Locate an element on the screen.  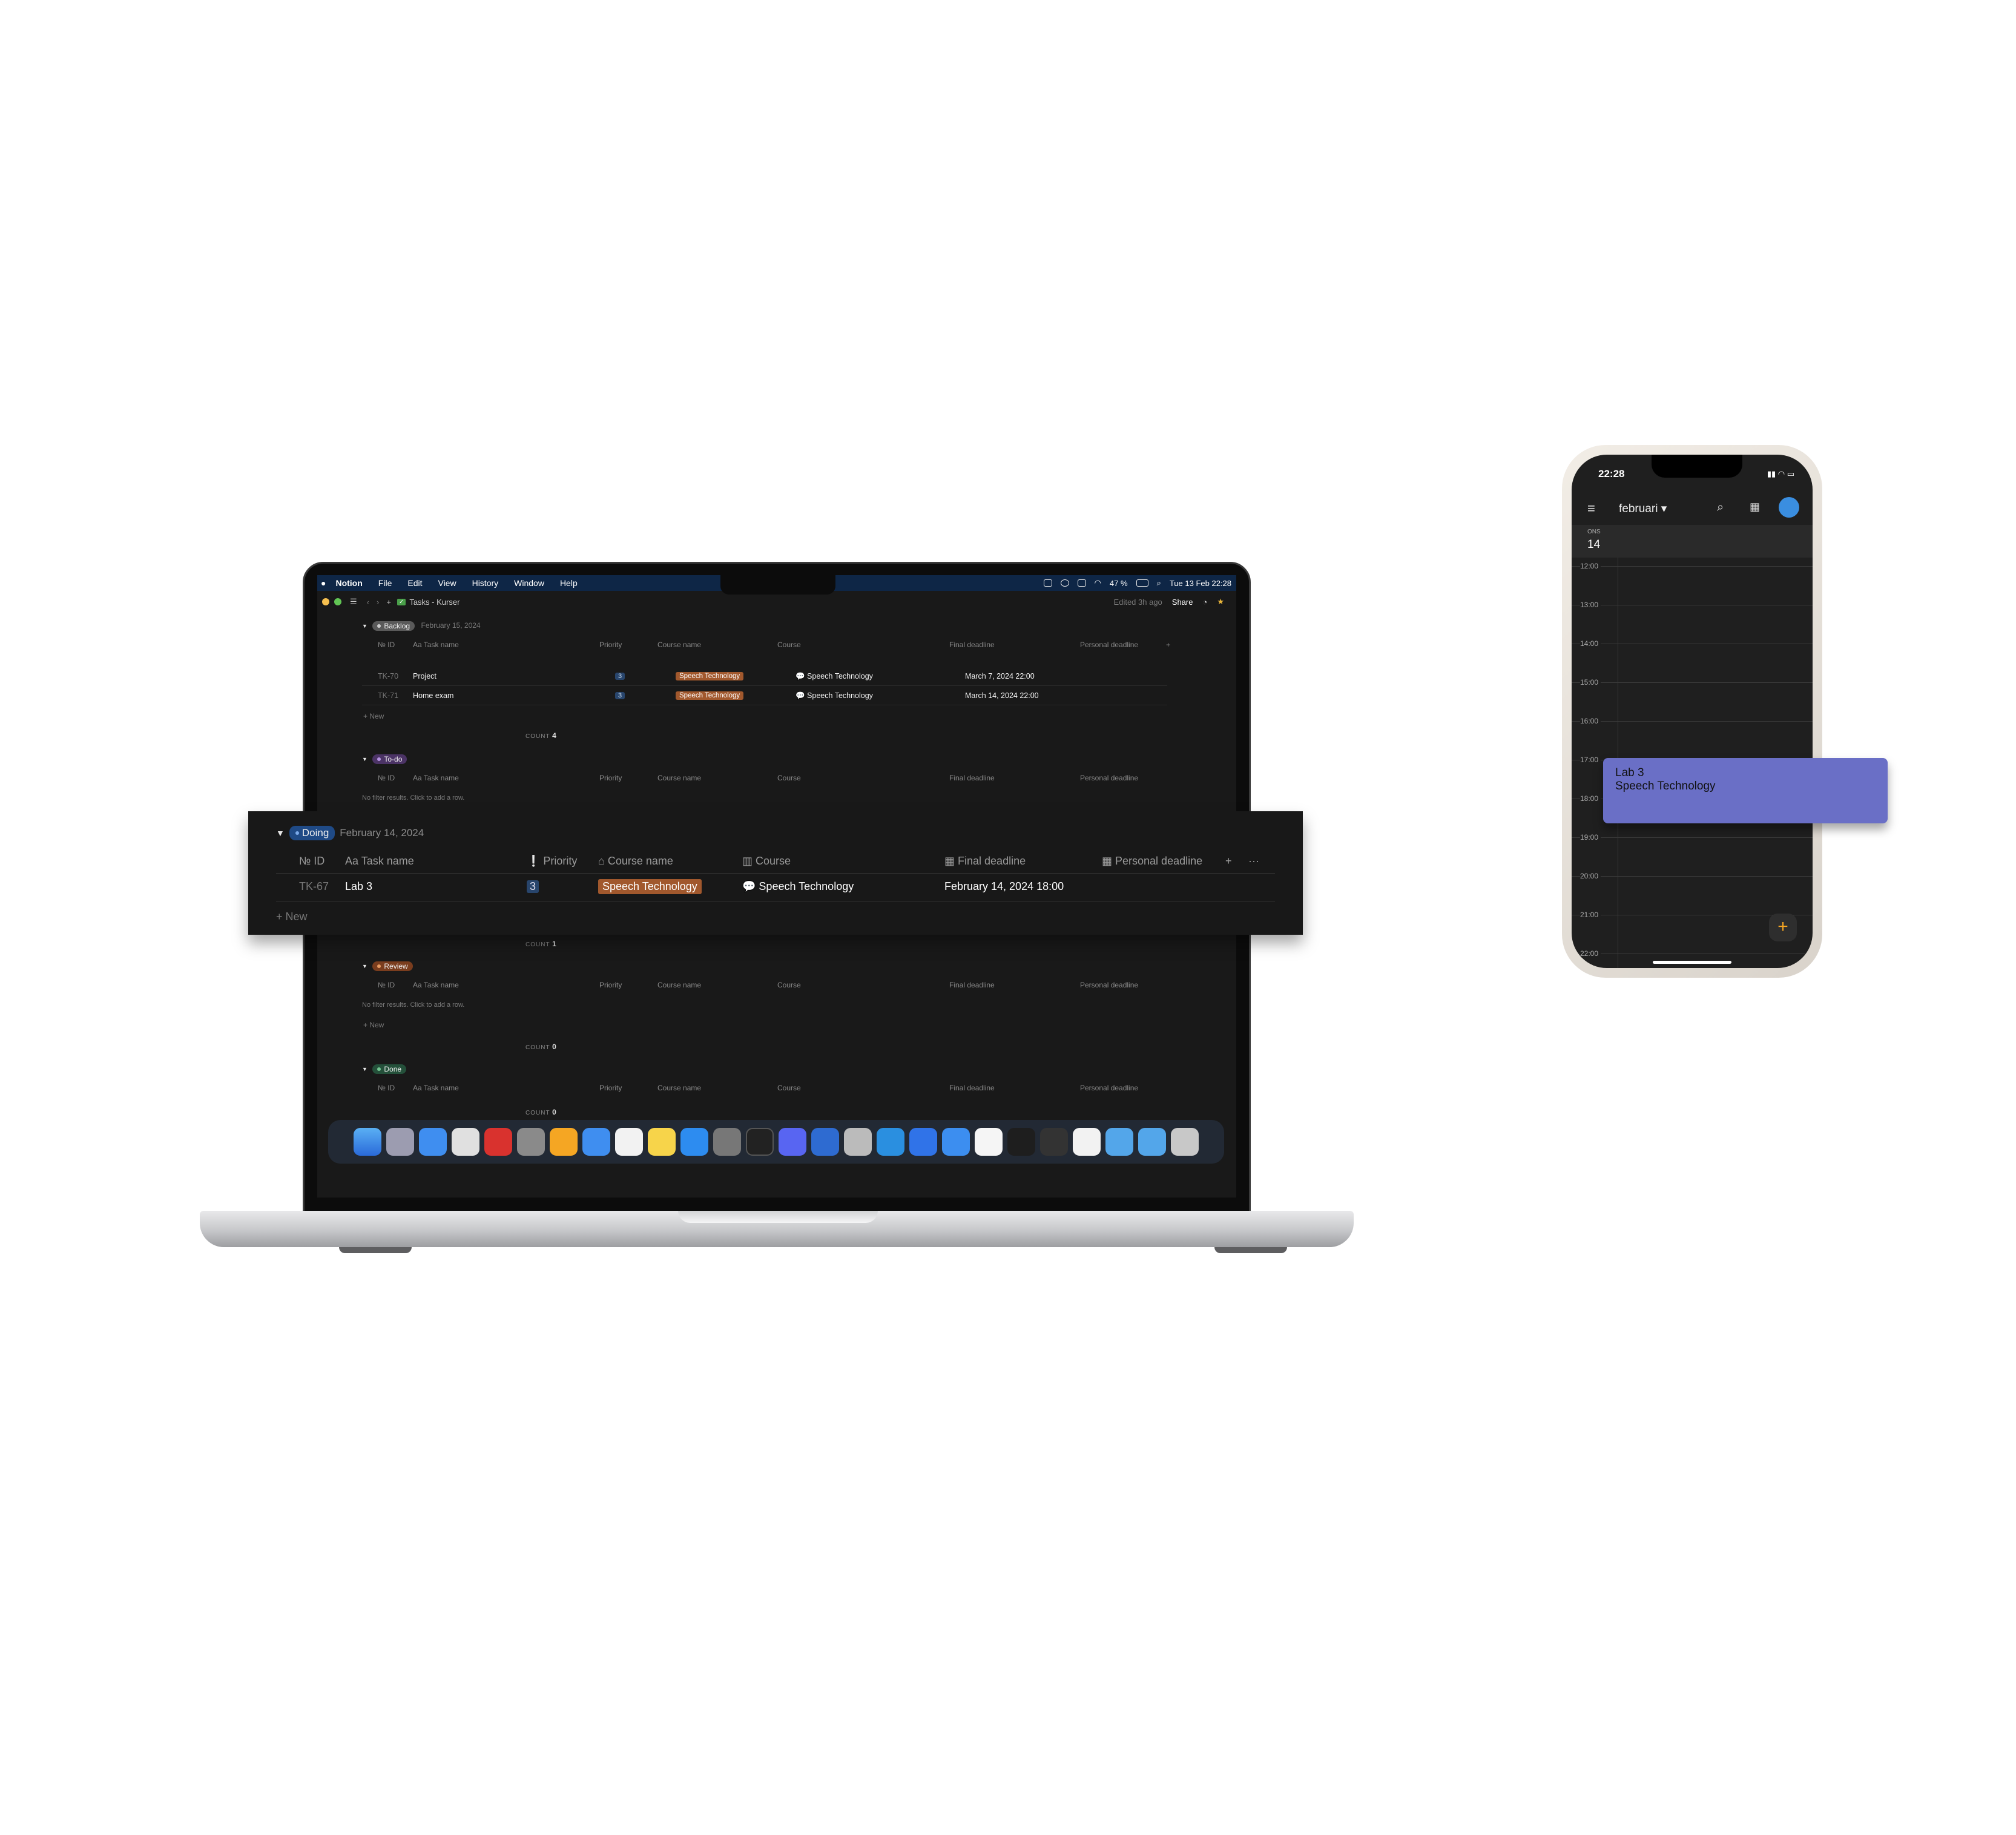
menu-file: File is located at coordinates (385, 583).